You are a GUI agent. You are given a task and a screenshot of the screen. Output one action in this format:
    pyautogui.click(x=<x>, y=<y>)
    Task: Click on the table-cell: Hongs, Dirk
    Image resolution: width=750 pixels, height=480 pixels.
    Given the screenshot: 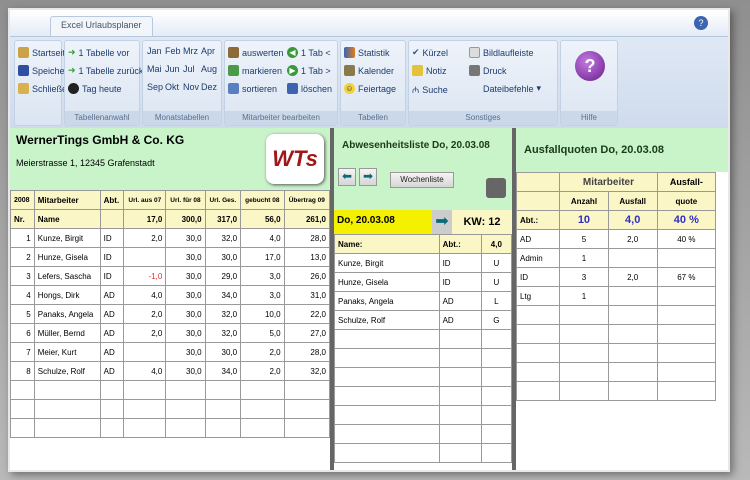 What is the action you would take?
    pyautogui.click(x=67, y=295)
    